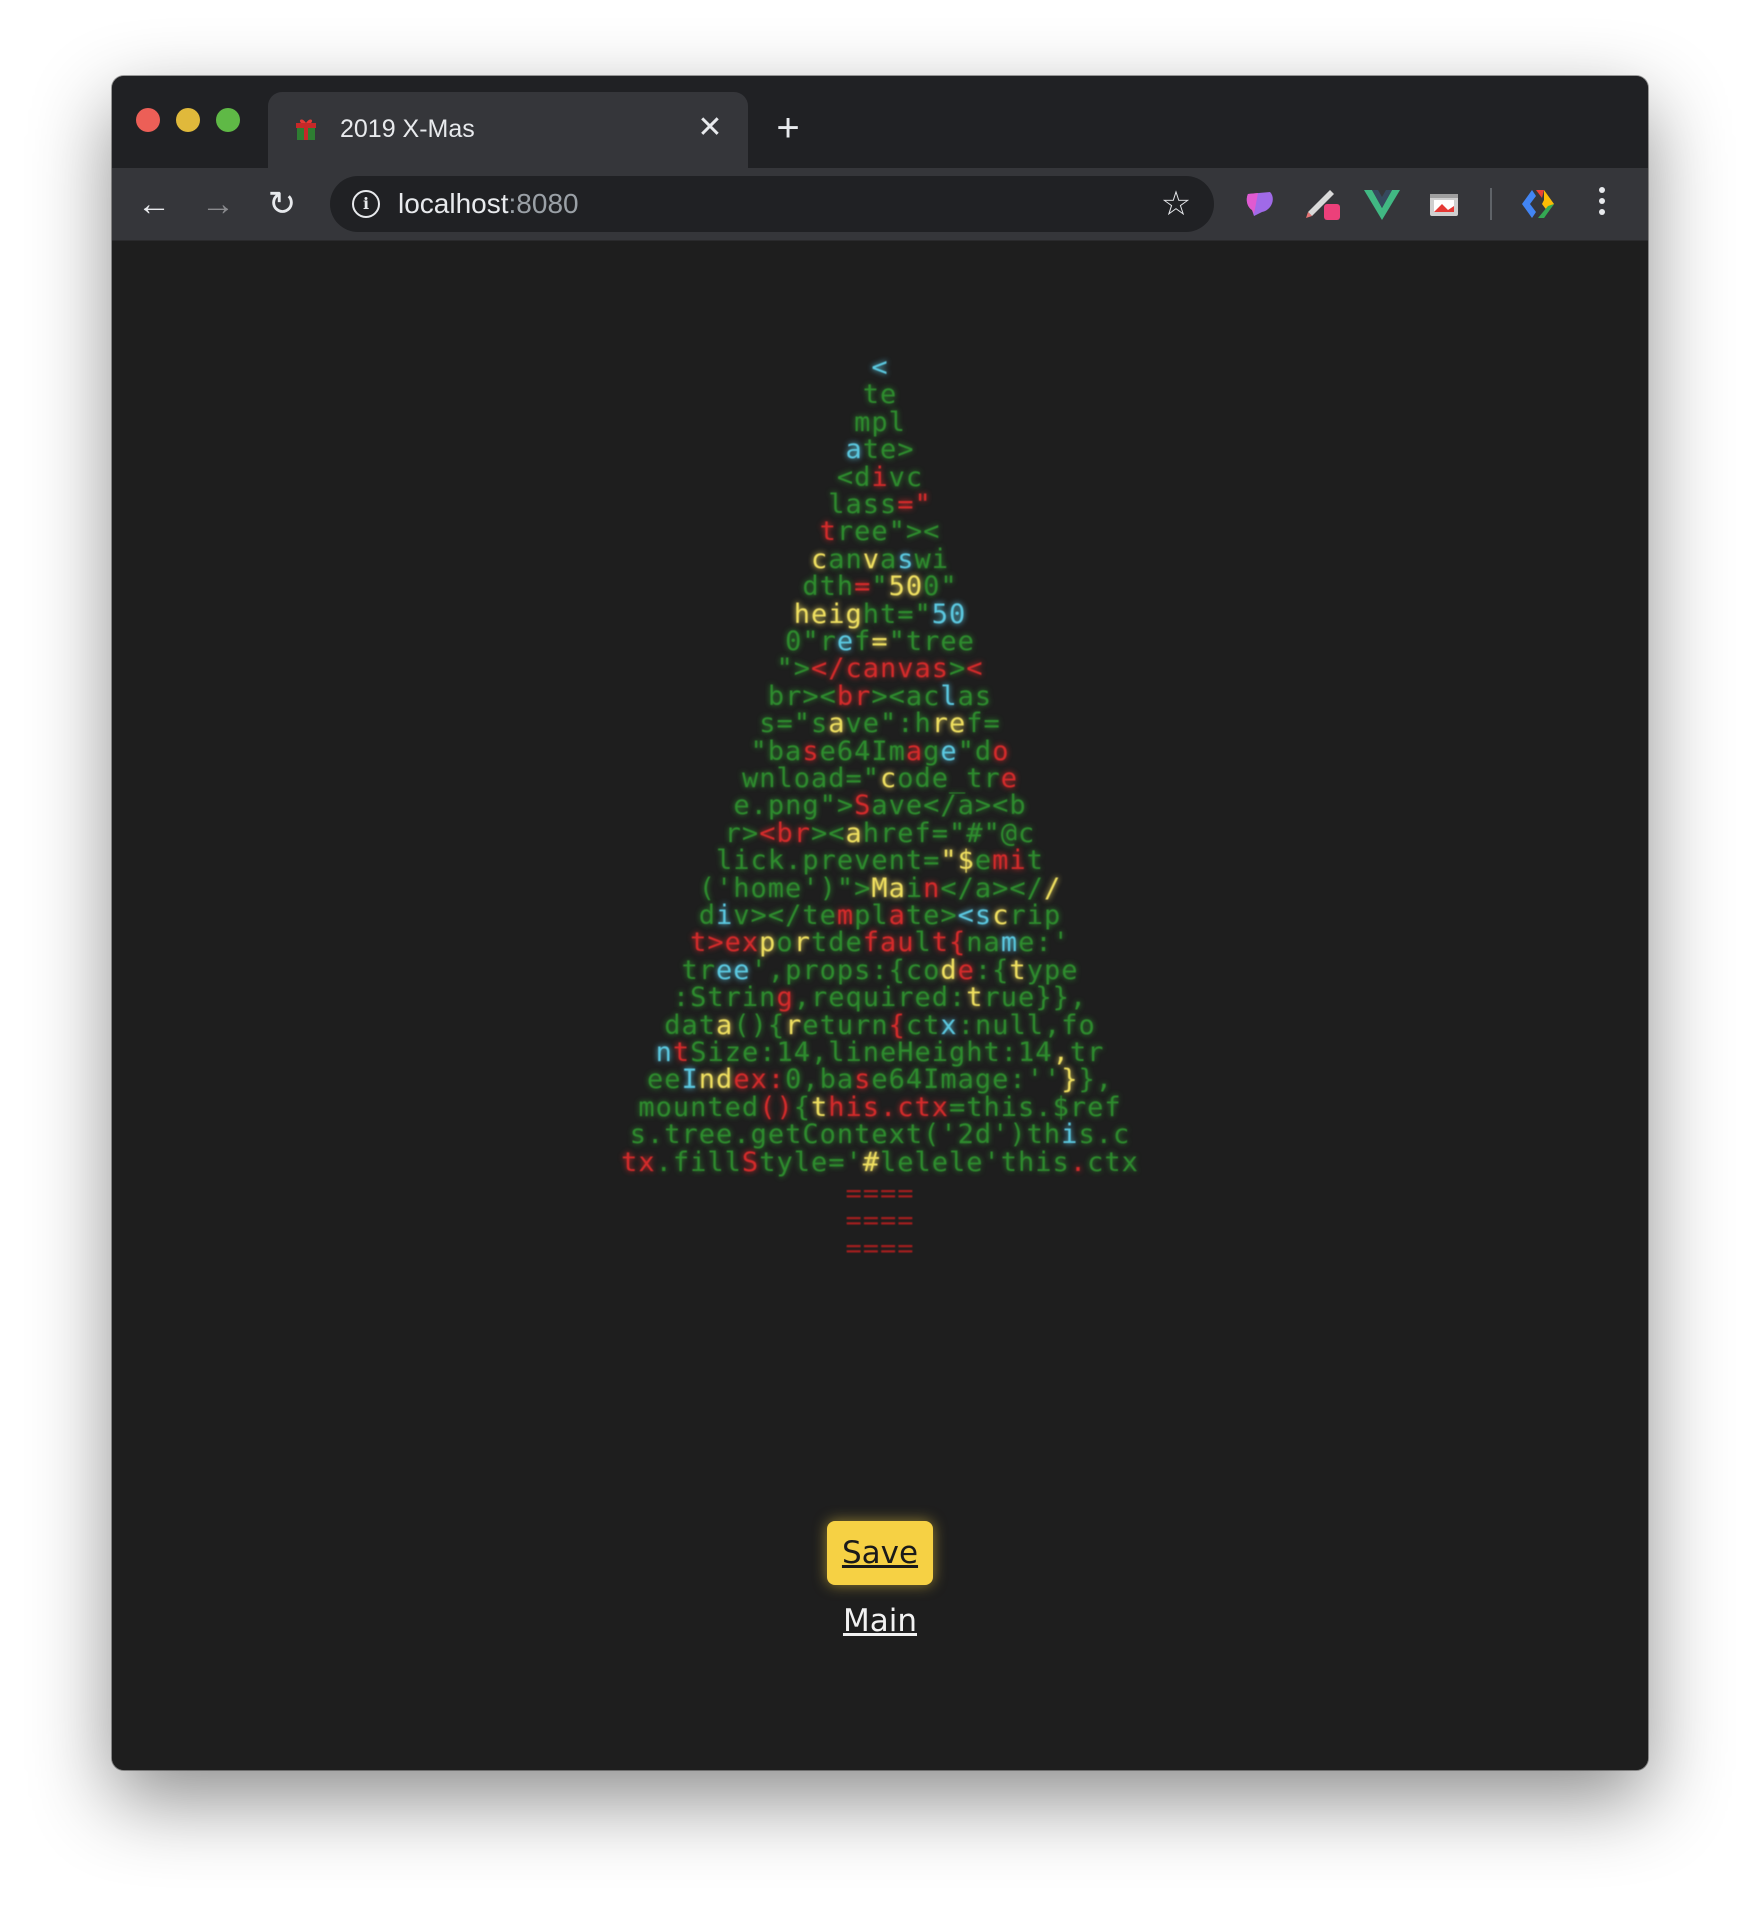 This screenshot has height=1918, width=1758. What do you see at coordinates (698, 1162) in the screenshot?
I see `tree-code-fragment: .fill` at bounding box center [698, 1162].